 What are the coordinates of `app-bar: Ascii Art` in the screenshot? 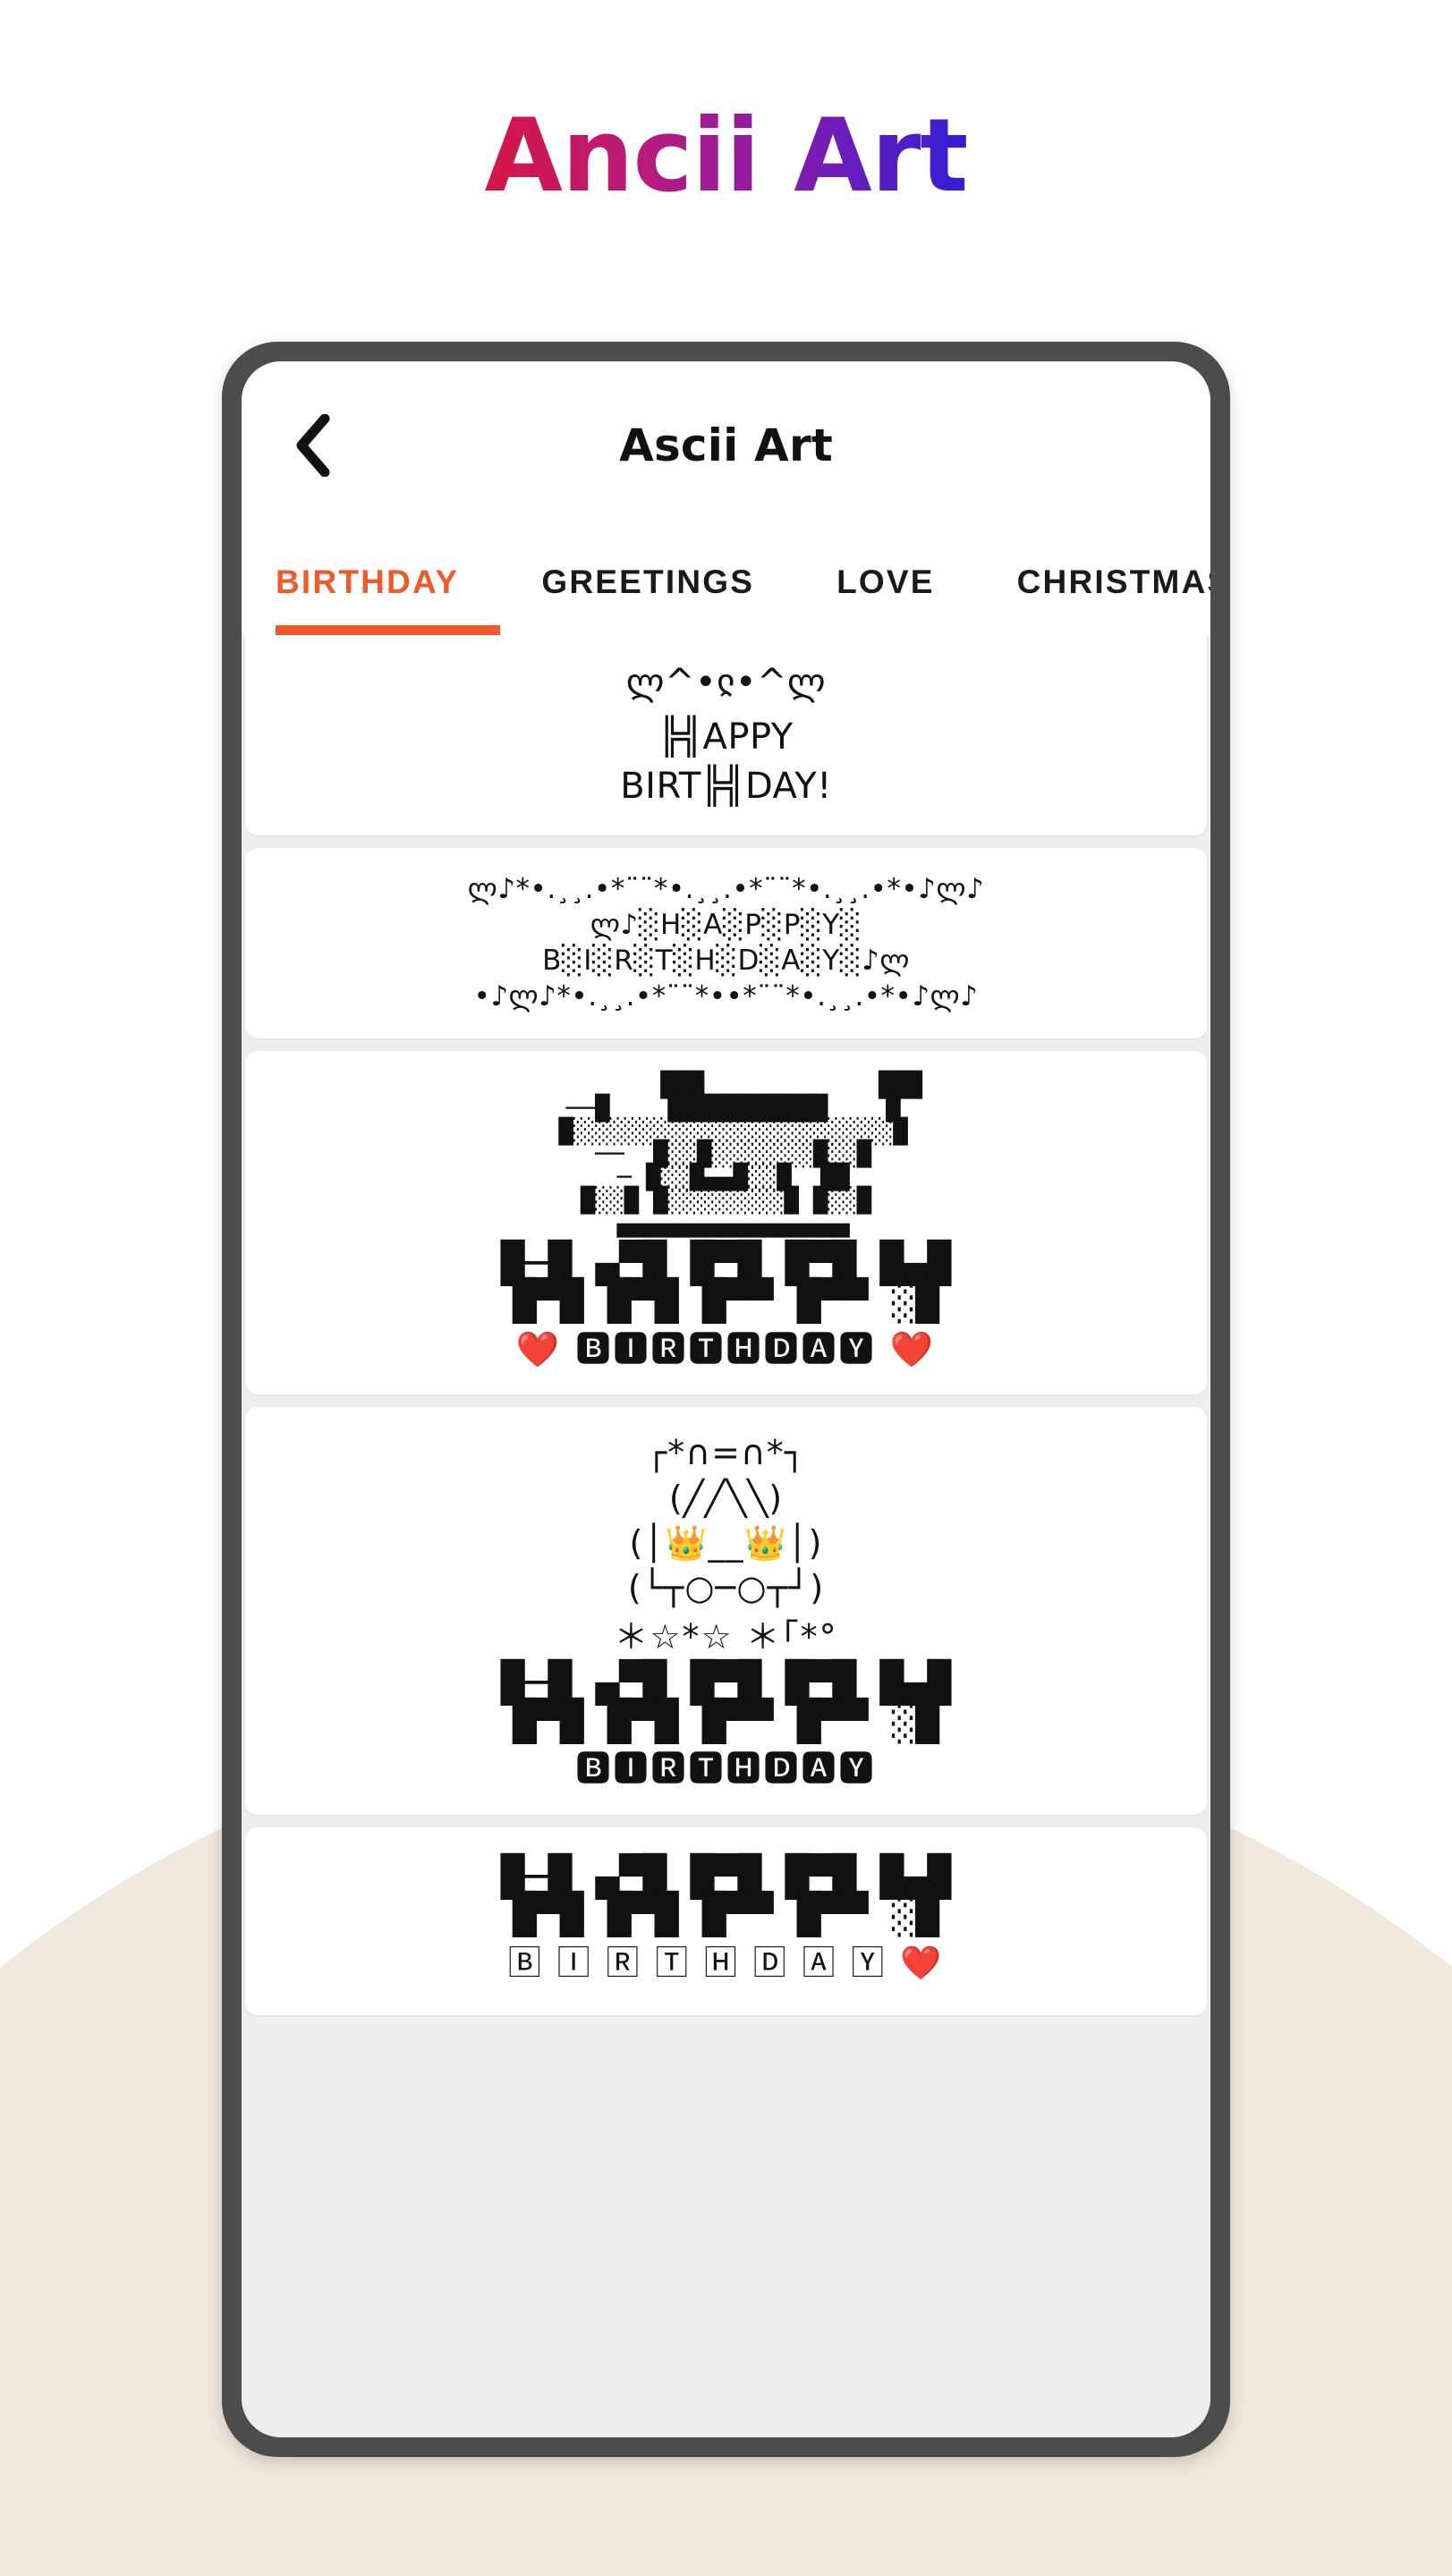 It's located at (726, 445).